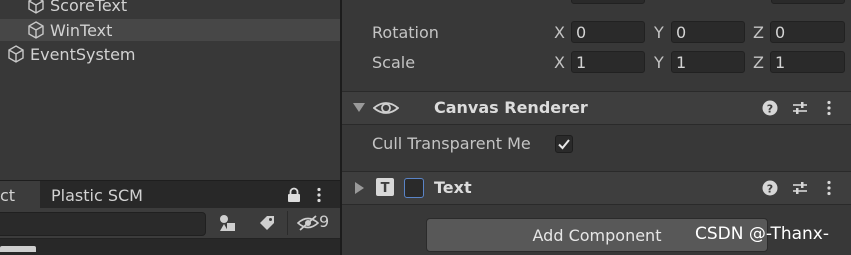 Image resolution: width=851 pixels, height=255 pixels. What do you see at coordinates (758, 32) in the screenshot?
I see `rotation-z-axis-label: Z` at bounding box center [758, 32].